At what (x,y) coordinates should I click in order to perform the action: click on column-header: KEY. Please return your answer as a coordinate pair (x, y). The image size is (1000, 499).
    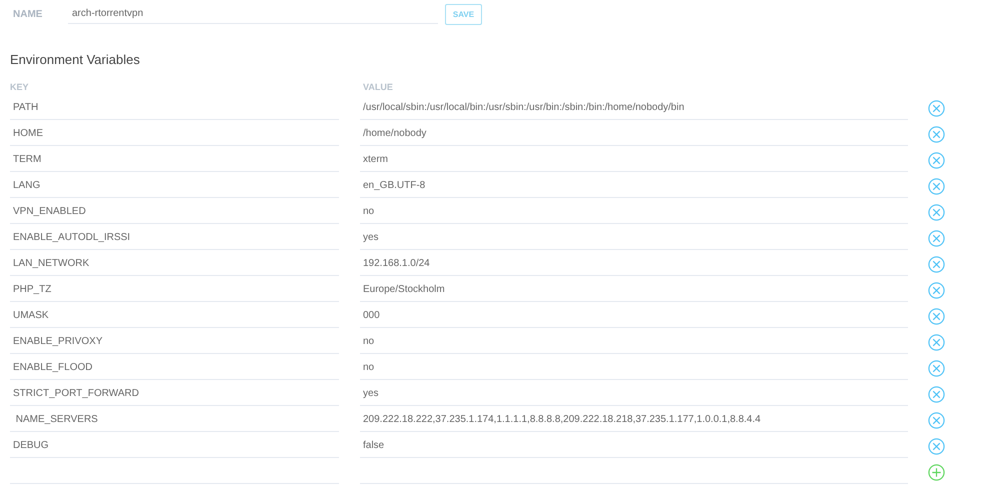
    Looking at the image, I should click on (20, 88).